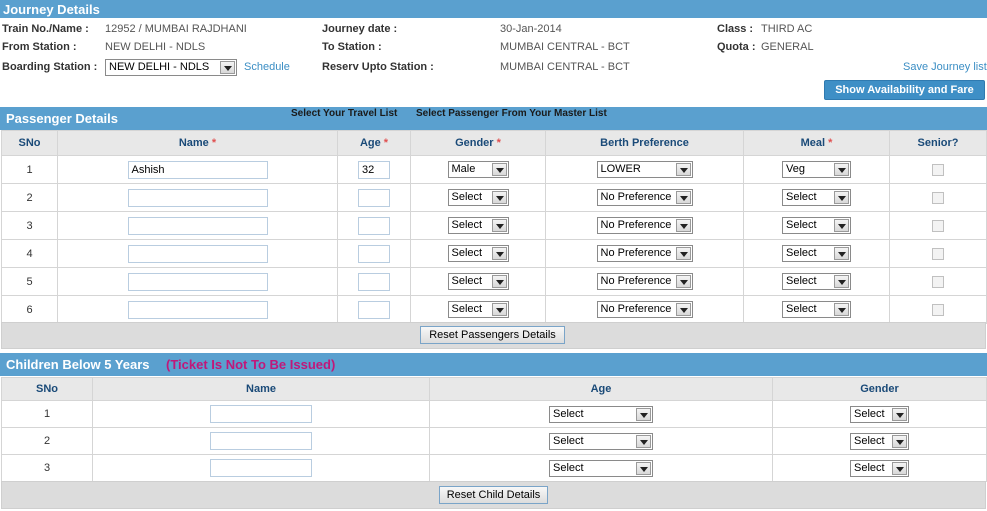  I want to click on sno-value: 1, so click(29, 169).